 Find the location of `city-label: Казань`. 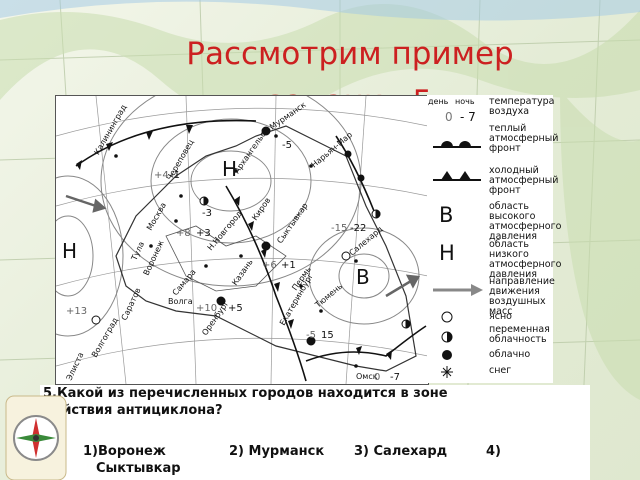

city-label: Казань is located at coordinates (242, 272).